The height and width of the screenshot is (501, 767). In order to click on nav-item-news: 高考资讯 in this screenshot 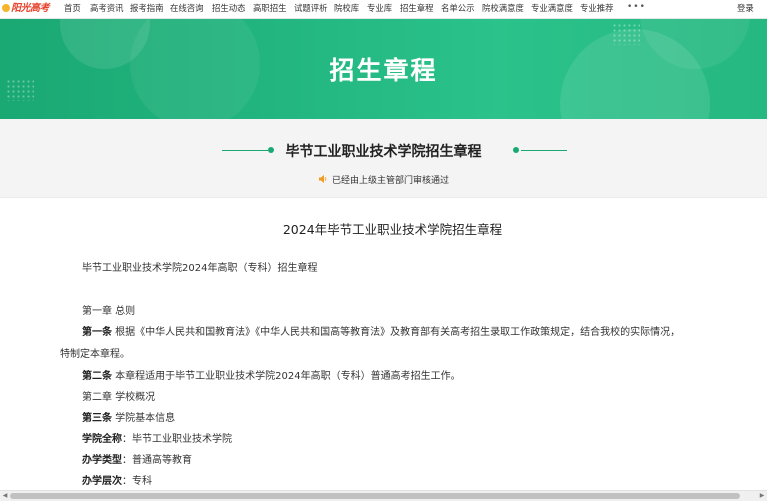, I will do `click(107, 9)`.